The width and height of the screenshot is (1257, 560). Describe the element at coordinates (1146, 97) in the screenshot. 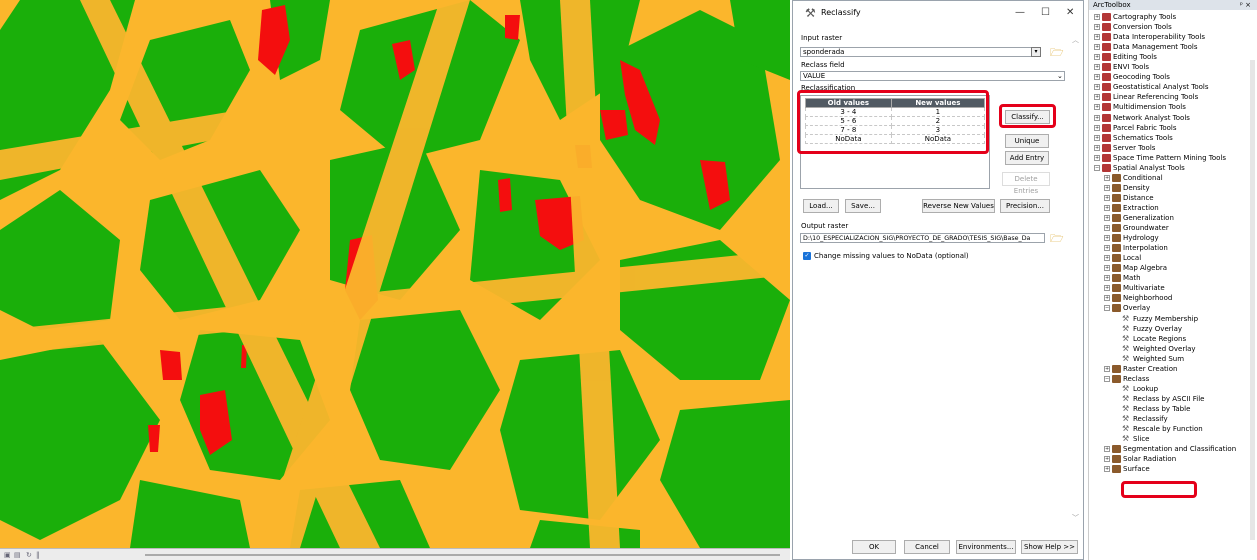

I see `toolbox-item: + Linear Referencing Tools` at that location.